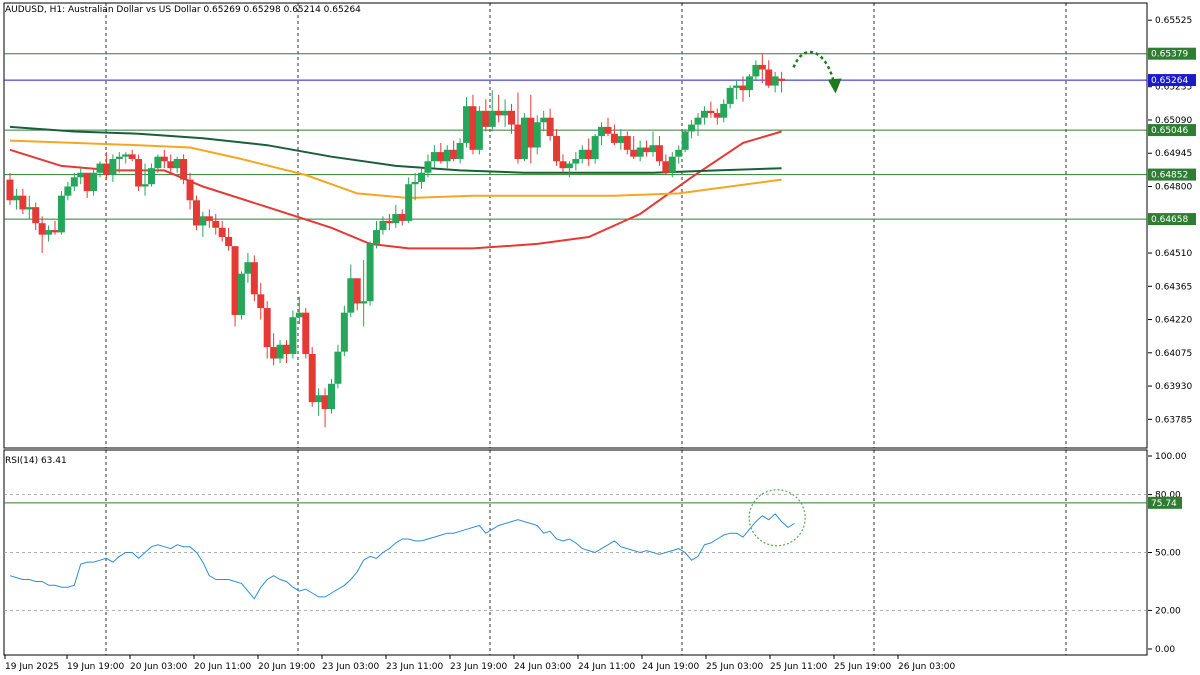 This screenshot has height=675, width=1200. I want to click on x-tick-label: 19 Jun 19:00, so click(95, 667).